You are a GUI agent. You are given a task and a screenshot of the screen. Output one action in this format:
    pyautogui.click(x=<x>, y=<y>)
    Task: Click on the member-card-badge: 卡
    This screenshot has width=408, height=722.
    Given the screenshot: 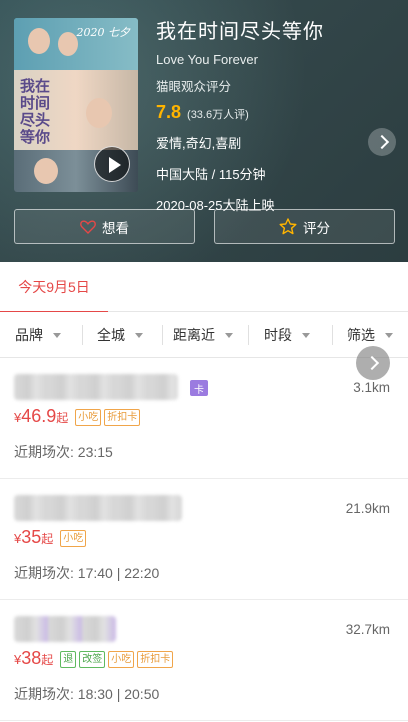 What is the action you would take?
    pyautogui.click(x=199, y=388)
    